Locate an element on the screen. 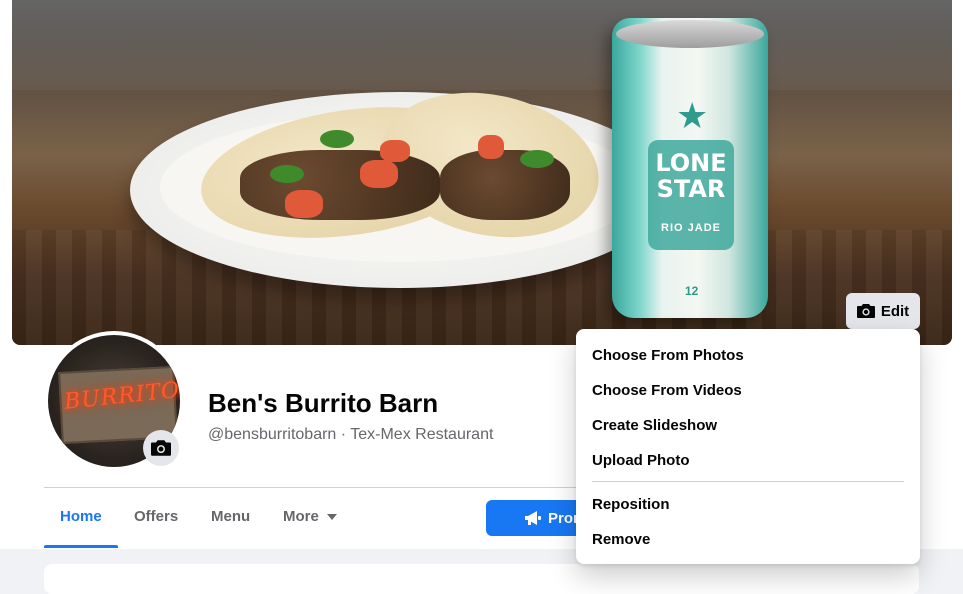 The height and width of the screenshot is (594, 963). menu-item-choose-from-videos: Choose From Videos is located at coordinates (667, 390).